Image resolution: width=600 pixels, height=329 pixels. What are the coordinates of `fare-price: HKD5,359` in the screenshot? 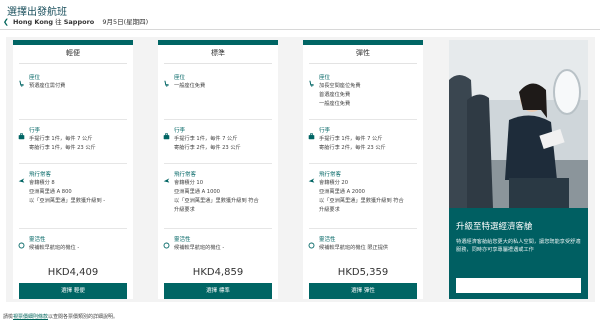 It's located at (363, 272).